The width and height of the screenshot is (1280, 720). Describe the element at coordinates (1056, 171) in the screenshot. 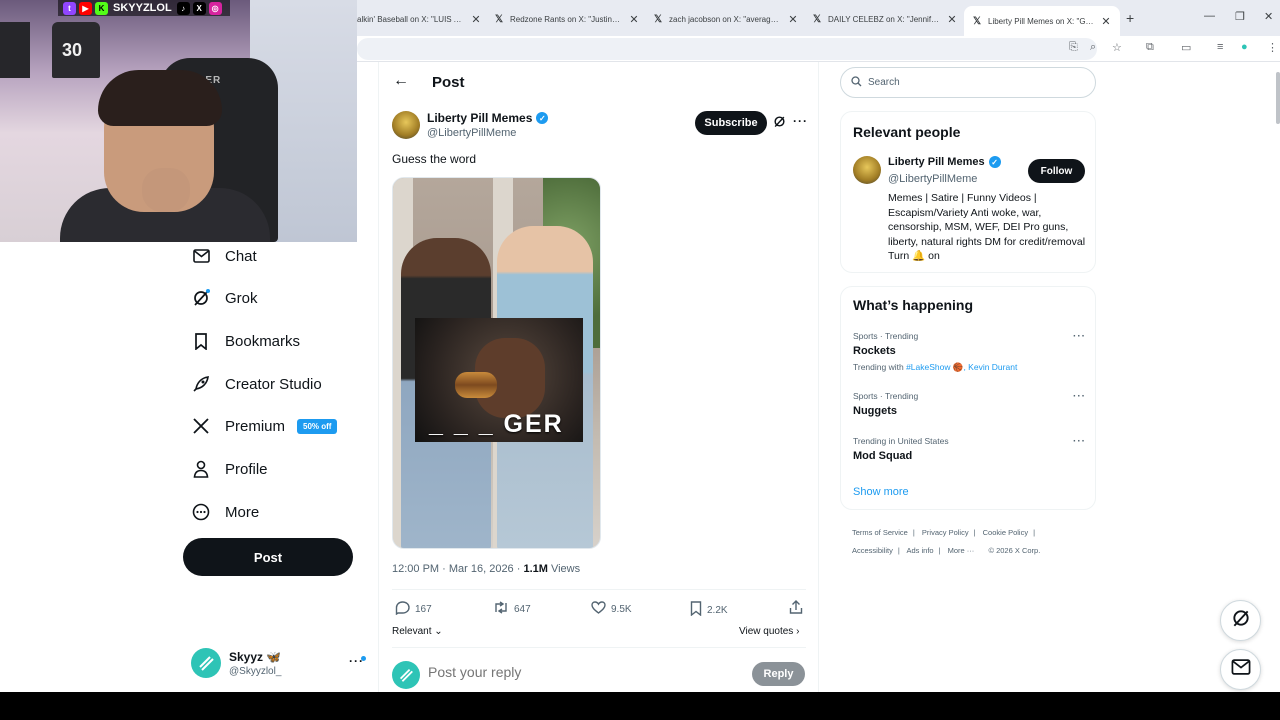

I see `follow-button: Follow` at that location.